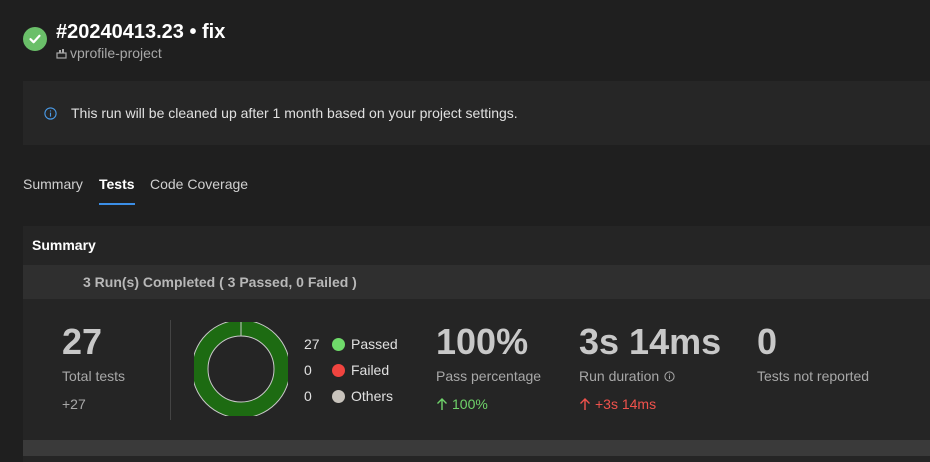 The width and height of the screenshot is (930, 462). Describe the element at coordinates (35, 39) in the screenshot. I see `success-check-icon` at that location.